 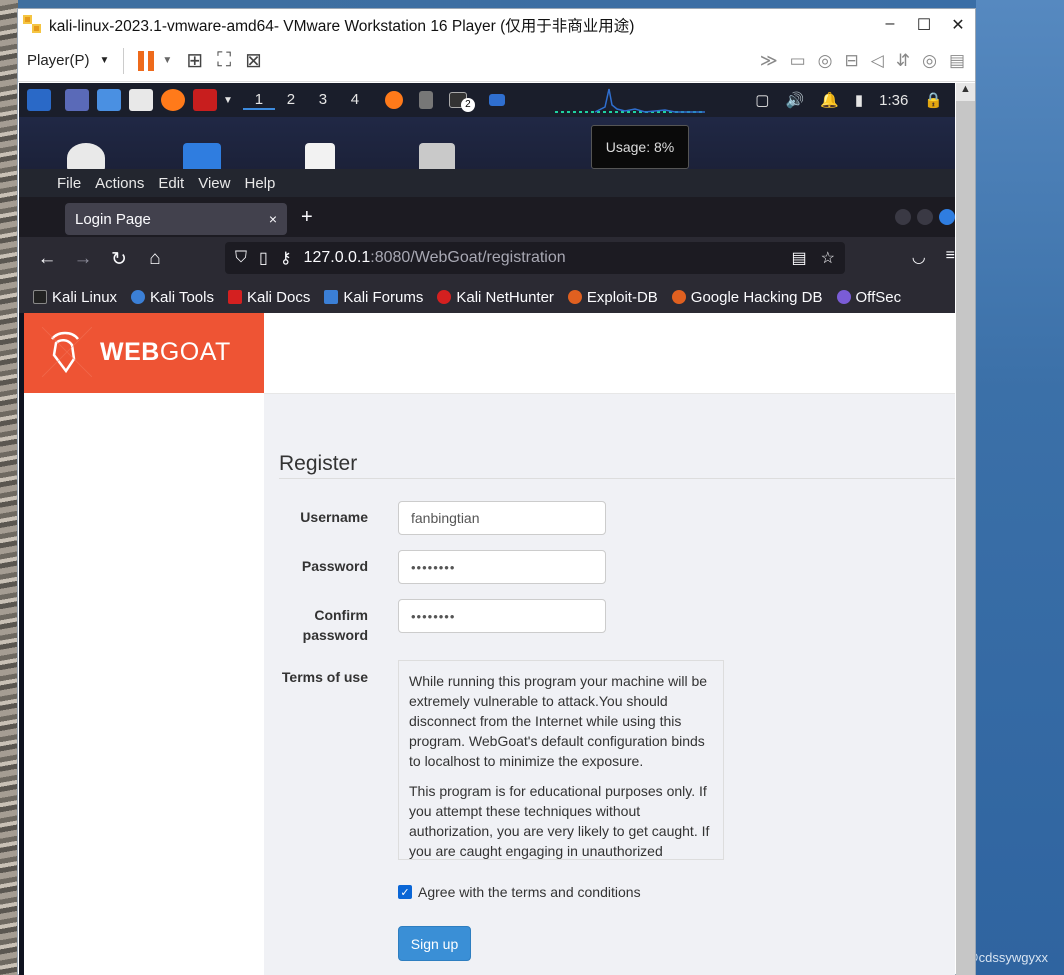 I want to click on vmware-logo-icon, so click(x=33, y=24).